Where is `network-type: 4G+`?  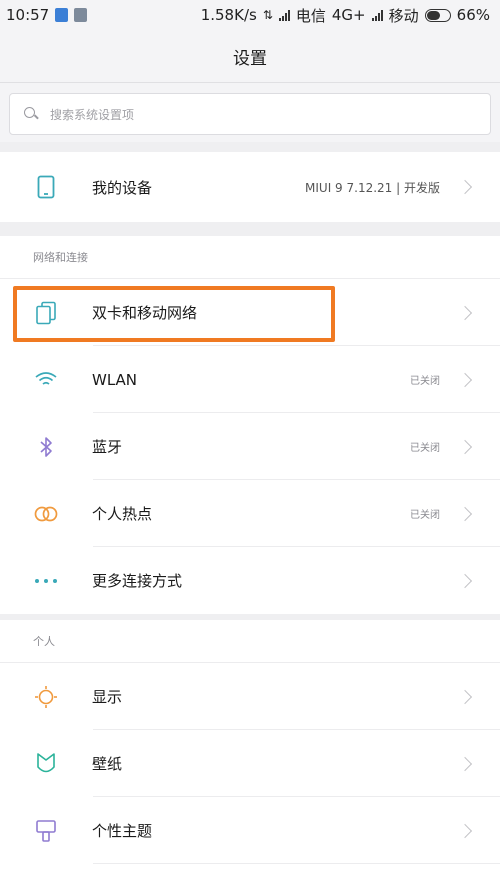 network-type: 4G+ is located at coordinates (348, 15).